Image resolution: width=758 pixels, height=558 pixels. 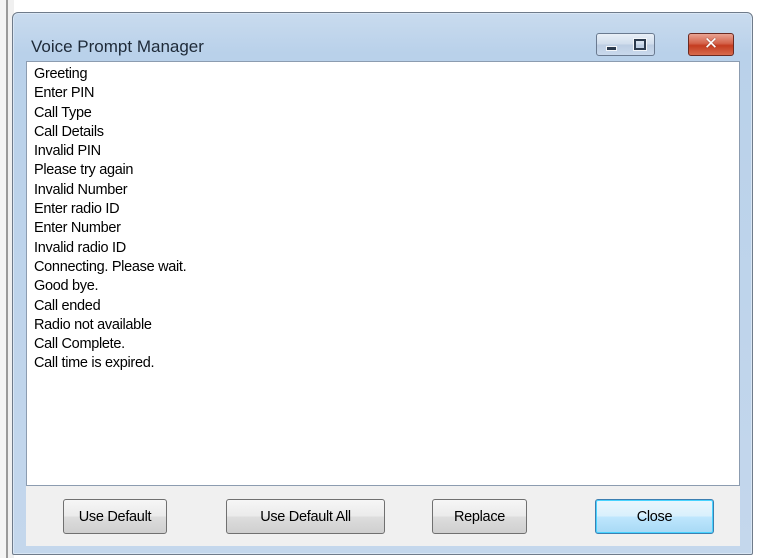 I want to click on list-item: Call Complete., so click(x=386, y=344).